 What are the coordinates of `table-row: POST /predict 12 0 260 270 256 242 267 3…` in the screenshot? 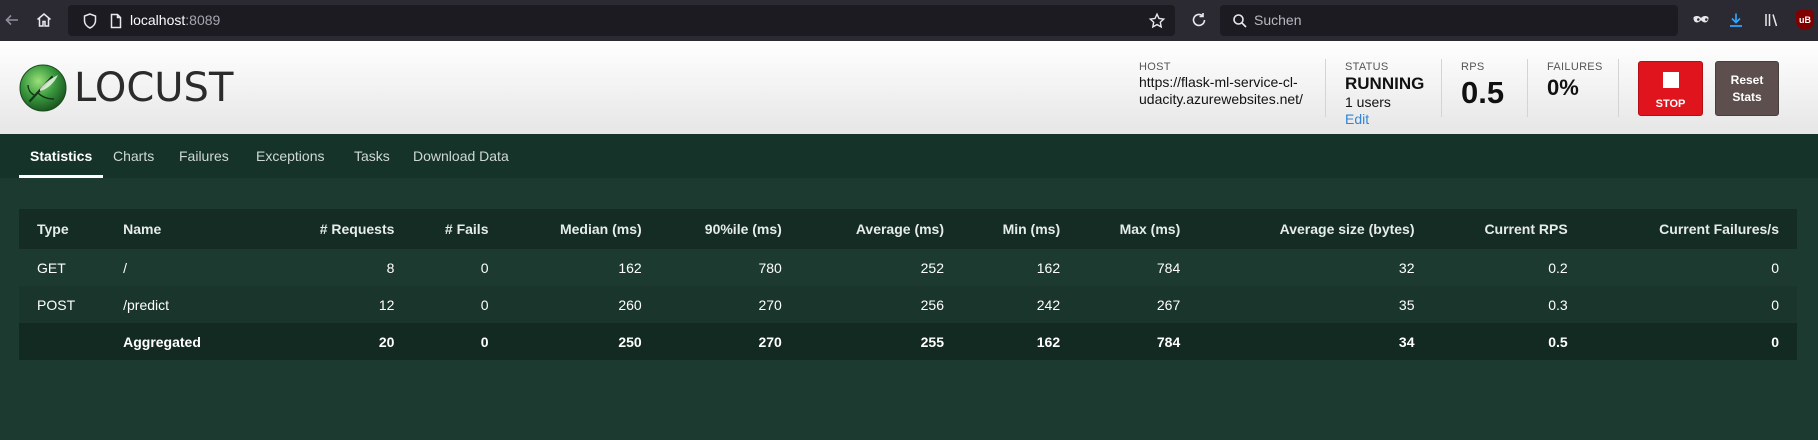 It's located at (908, 304).